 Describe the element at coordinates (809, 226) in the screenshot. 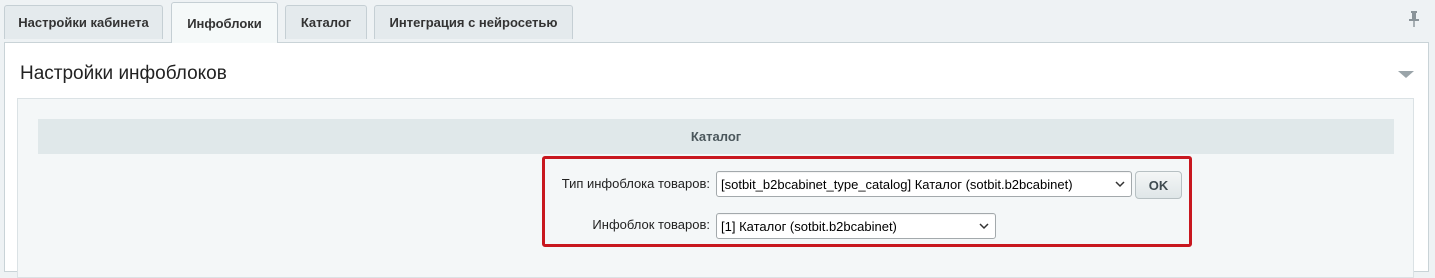

I see `iblock-value: [1] Каталог (sotbit.b2bcabinet)` at that location.